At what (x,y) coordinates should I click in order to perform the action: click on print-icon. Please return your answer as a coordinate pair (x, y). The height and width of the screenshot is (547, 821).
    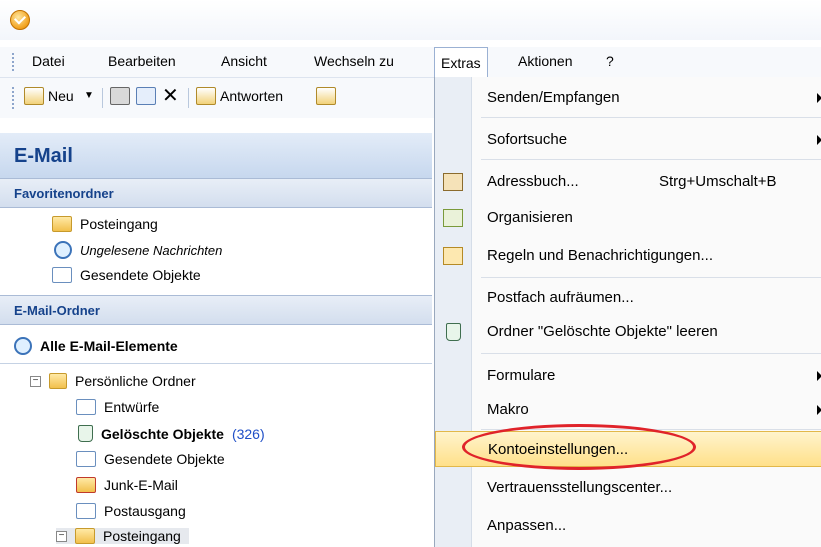
    Looking at the image, I should click on (120, 96).